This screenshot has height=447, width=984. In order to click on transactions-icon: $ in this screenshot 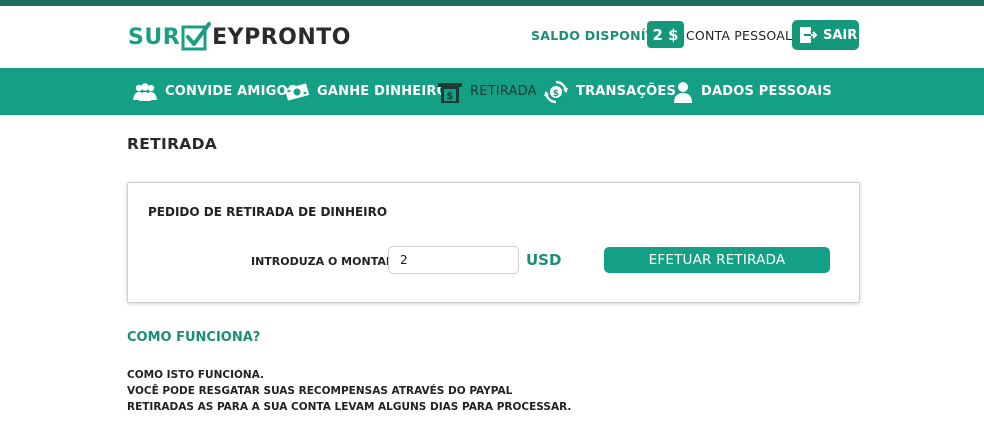, I will do `click(556, 91)`.